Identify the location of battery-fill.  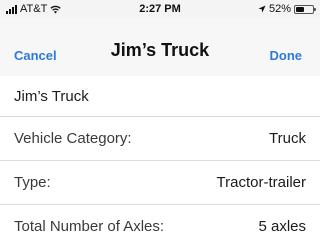
(300, 9).